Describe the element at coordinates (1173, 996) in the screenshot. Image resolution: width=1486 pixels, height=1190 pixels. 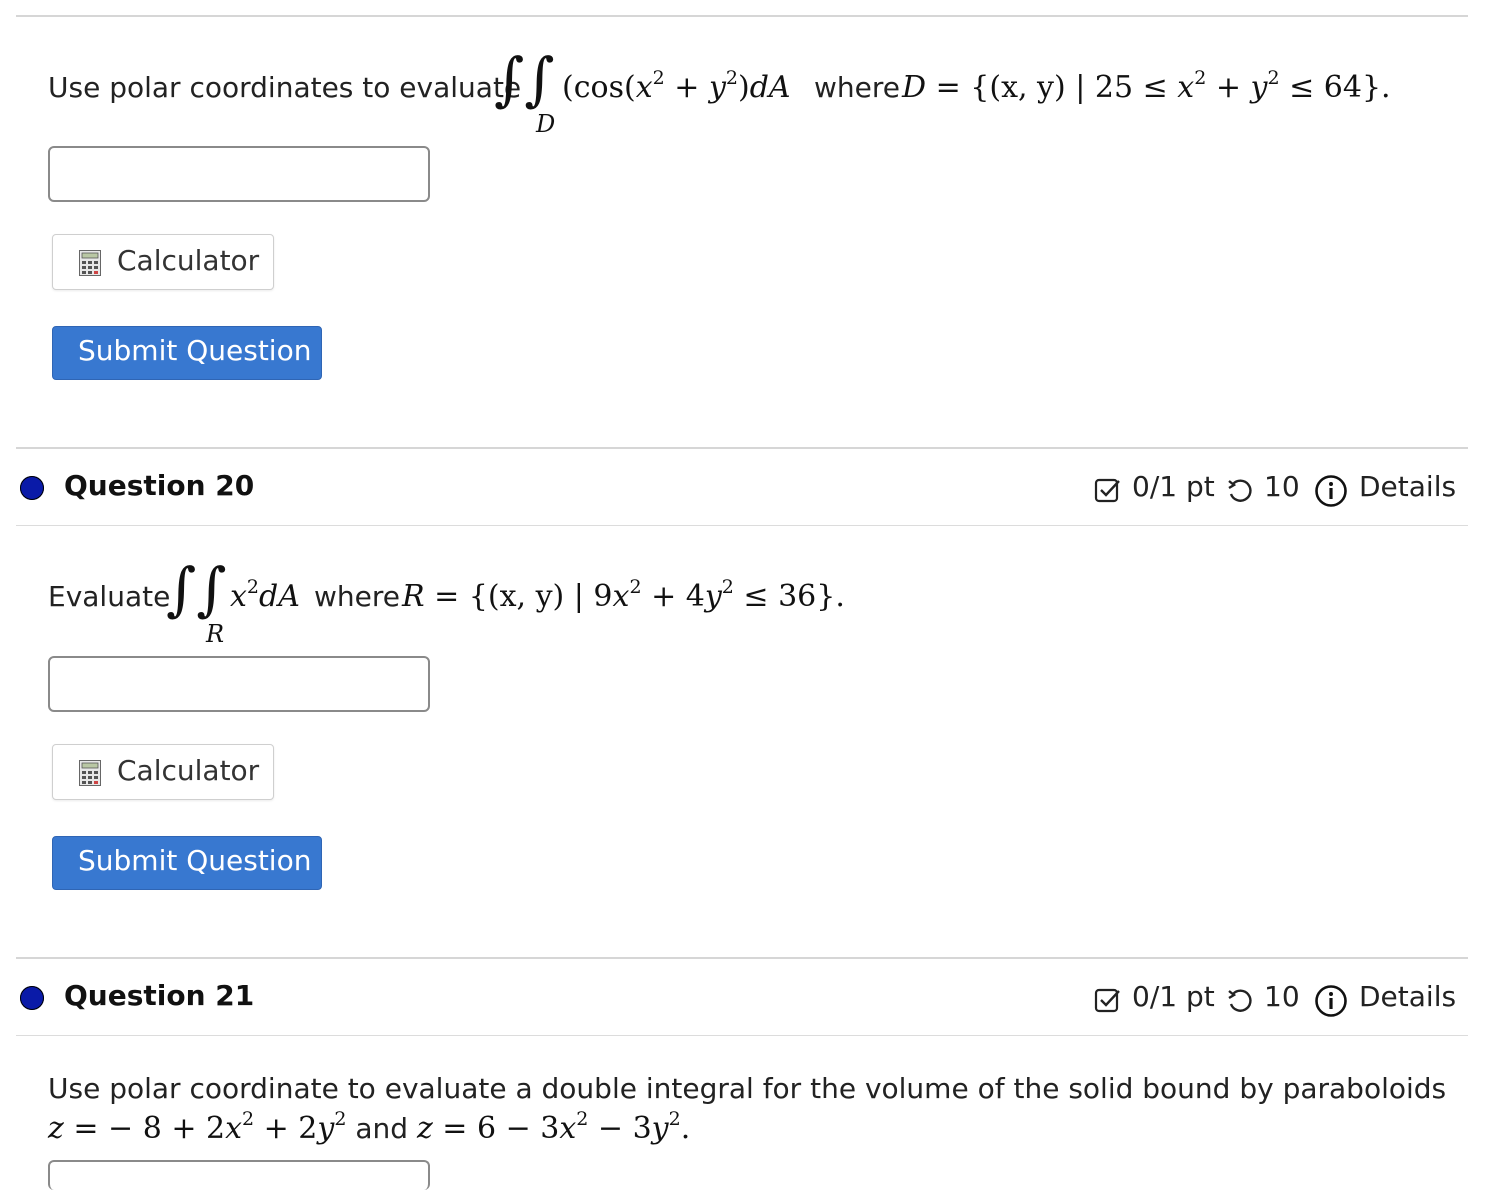
I see `q21-score: 0/1 pt` at that location.